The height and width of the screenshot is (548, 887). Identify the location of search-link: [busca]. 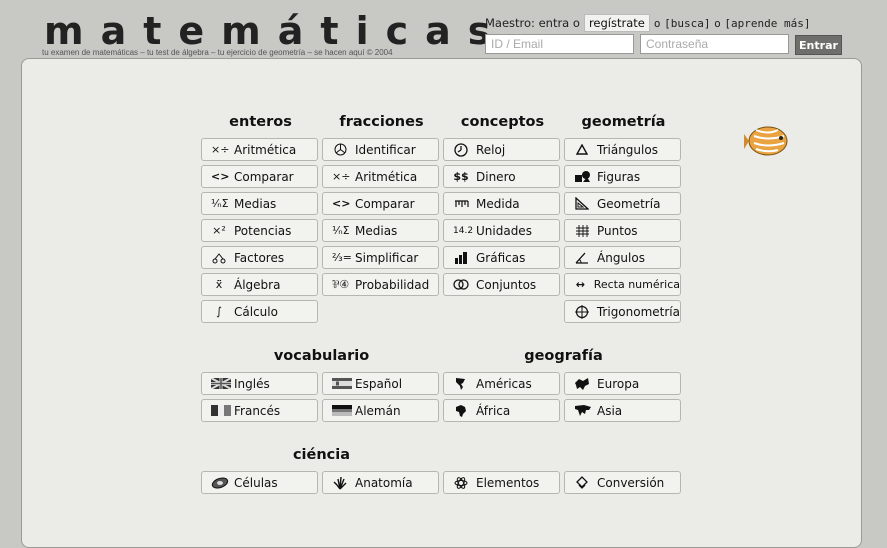
(687, 23).